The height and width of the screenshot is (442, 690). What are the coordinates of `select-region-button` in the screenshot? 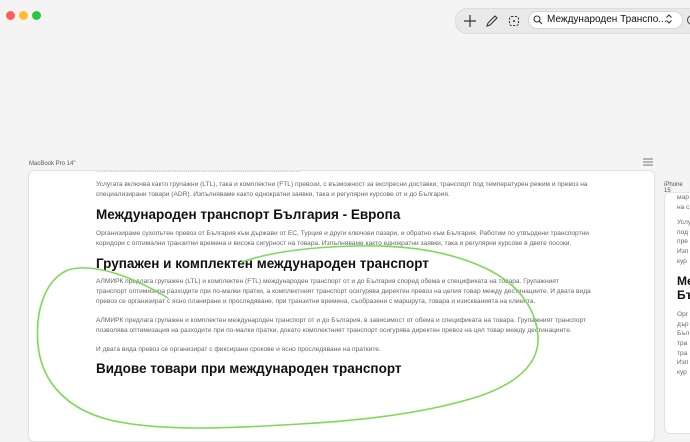 It's located at (514, 21).